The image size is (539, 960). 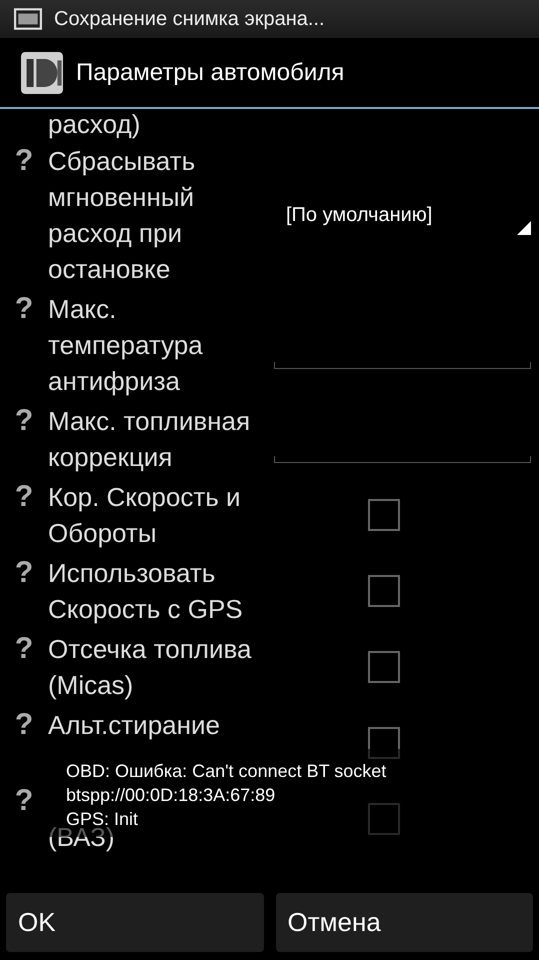 I want to click on image-icon, so click(x=28, y=19).